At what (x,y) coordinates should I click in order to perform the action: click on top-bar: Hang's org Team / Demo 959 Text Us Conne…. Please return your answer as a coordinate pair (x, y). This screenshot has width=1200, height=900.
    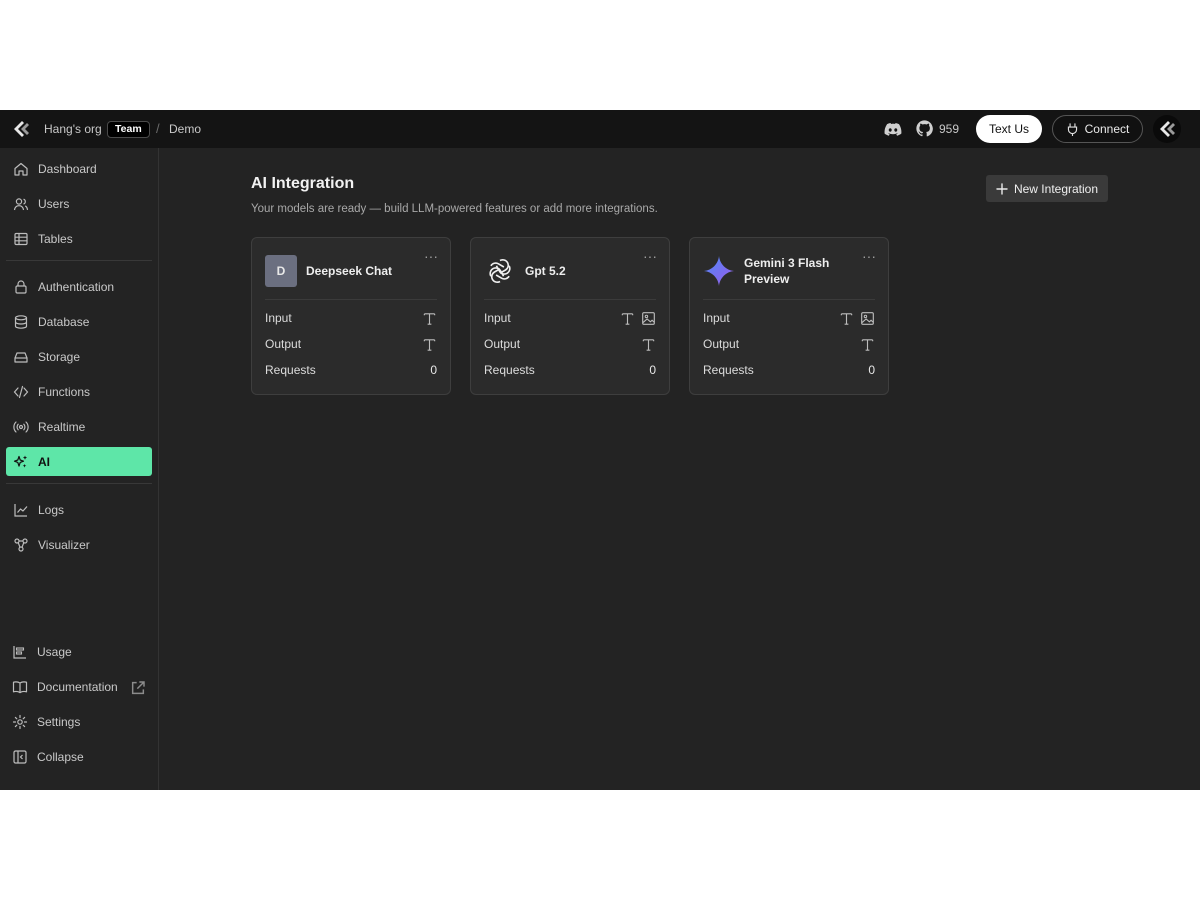
    Looking at the image, I should click on (600, 129).